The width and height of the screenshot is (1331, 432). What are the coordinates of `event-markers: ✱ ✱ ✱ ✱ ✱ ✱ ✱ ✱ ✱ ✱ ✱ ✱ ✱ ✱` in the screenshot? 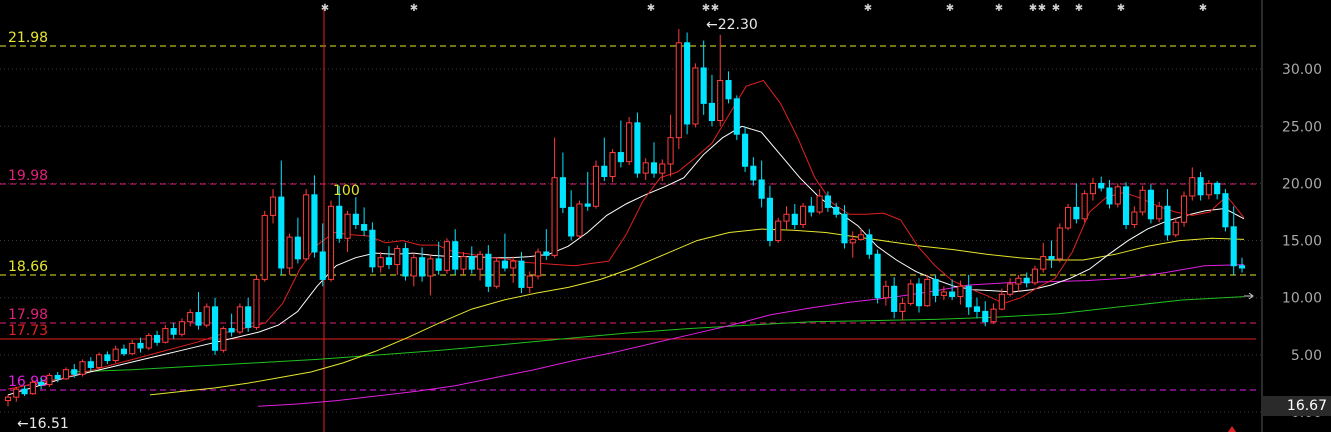 It's located at (764, 8).